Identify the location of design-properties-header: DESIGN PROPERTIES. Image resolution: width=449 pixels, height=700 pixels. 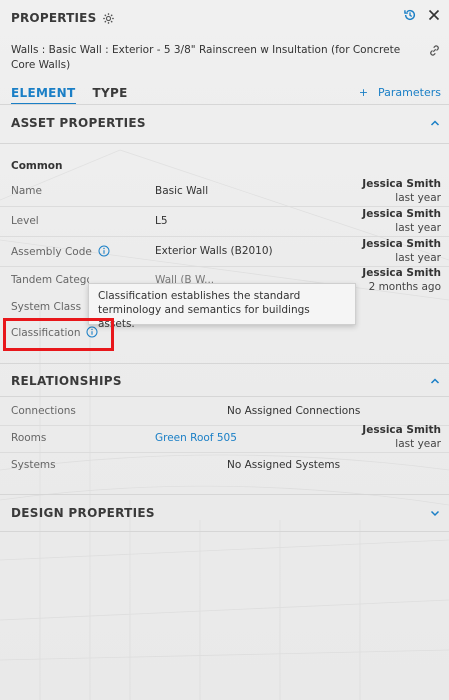
(226, 513).